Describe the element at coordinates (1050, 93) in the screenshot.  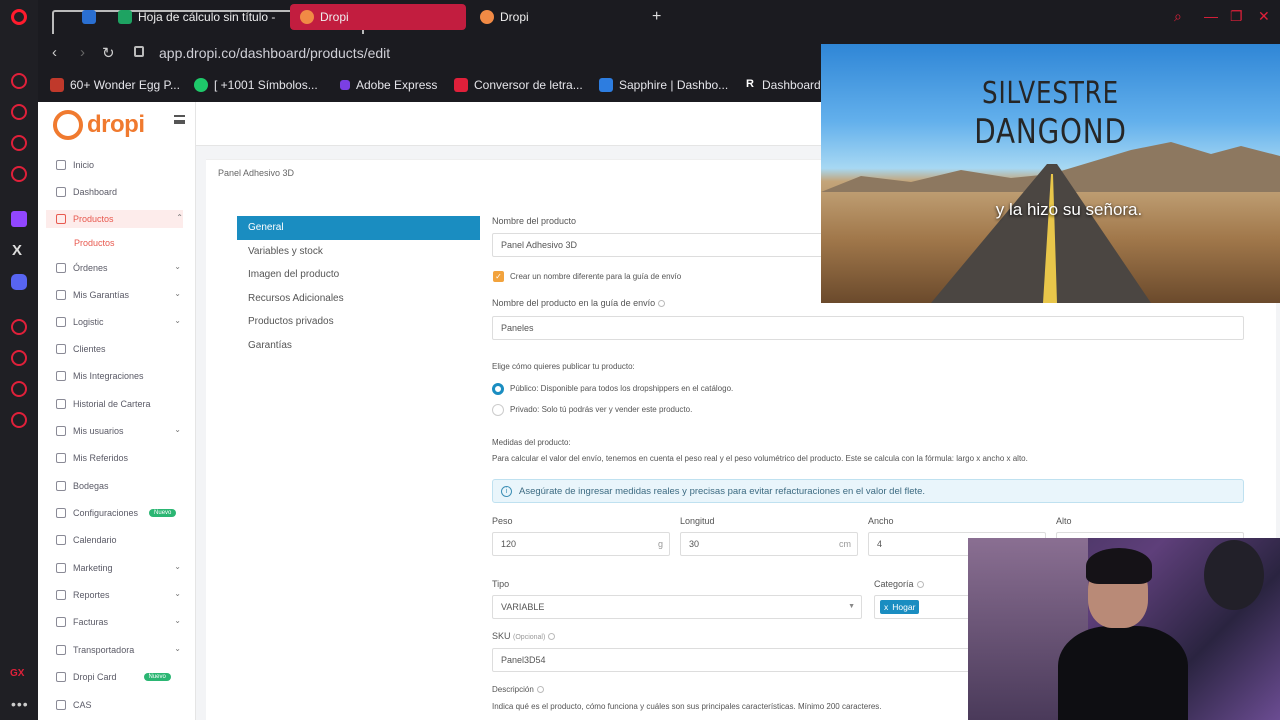
I see `video-title-line1: SILVESTRE` at that location.